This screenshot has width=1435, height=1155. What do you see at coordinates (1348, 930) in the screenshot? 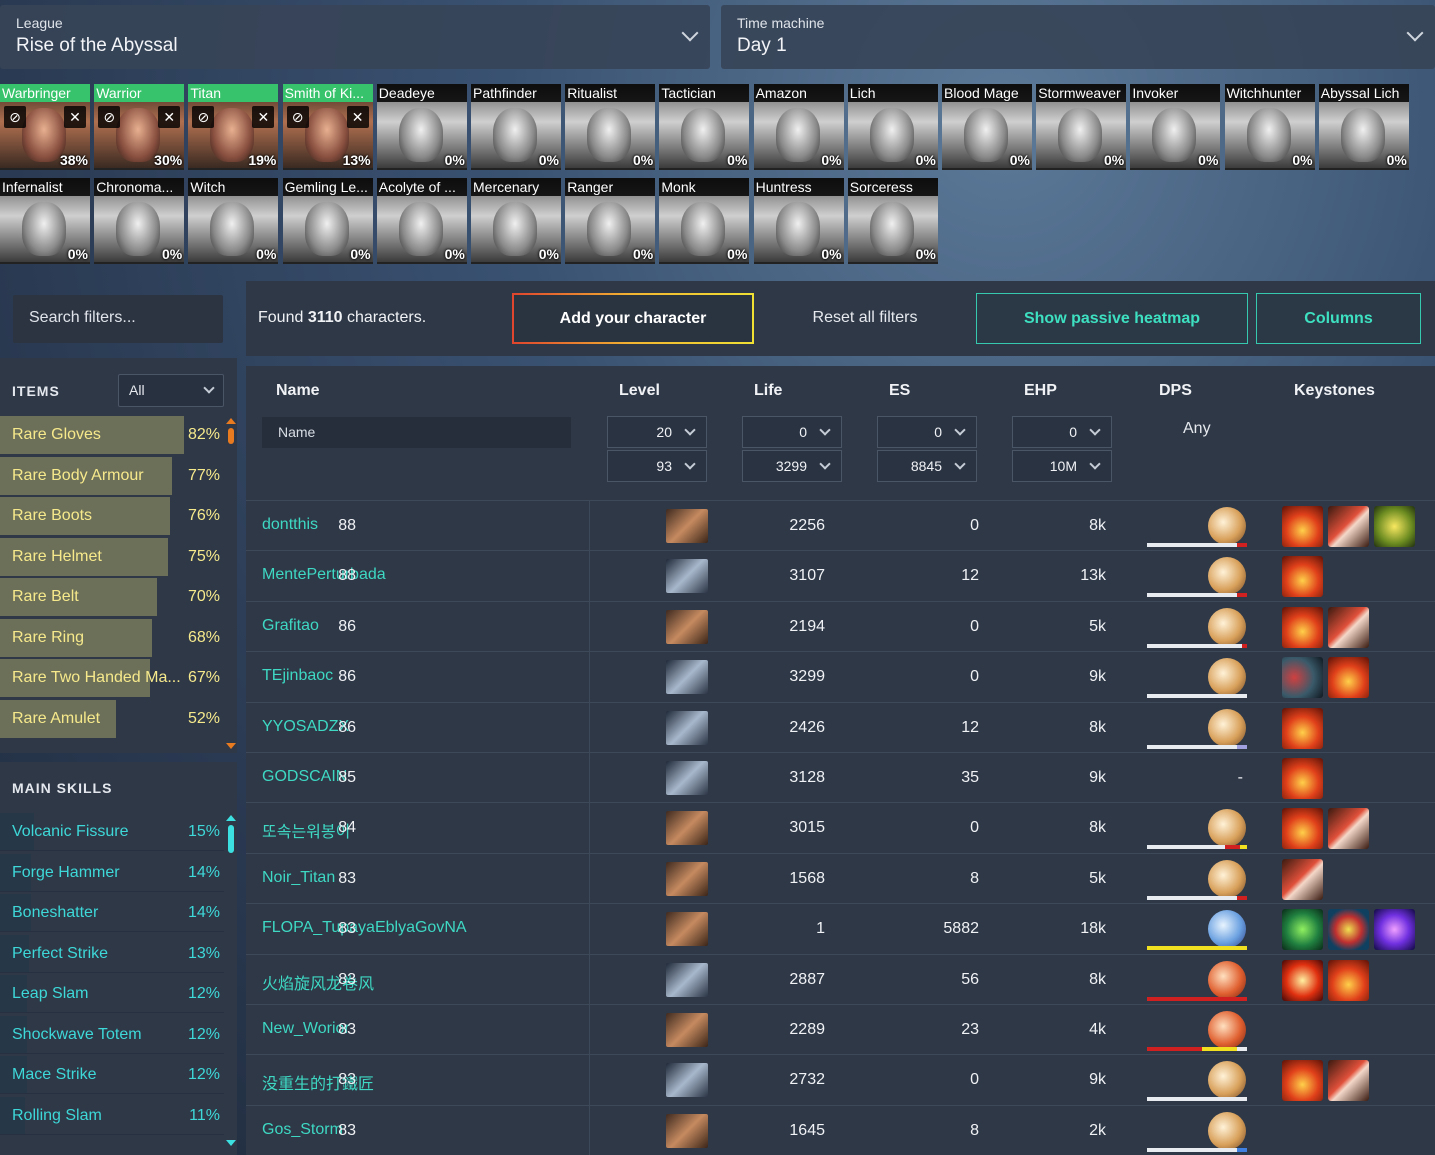
I see `orb-keystone-icon` at bounding box center [1348, 930].